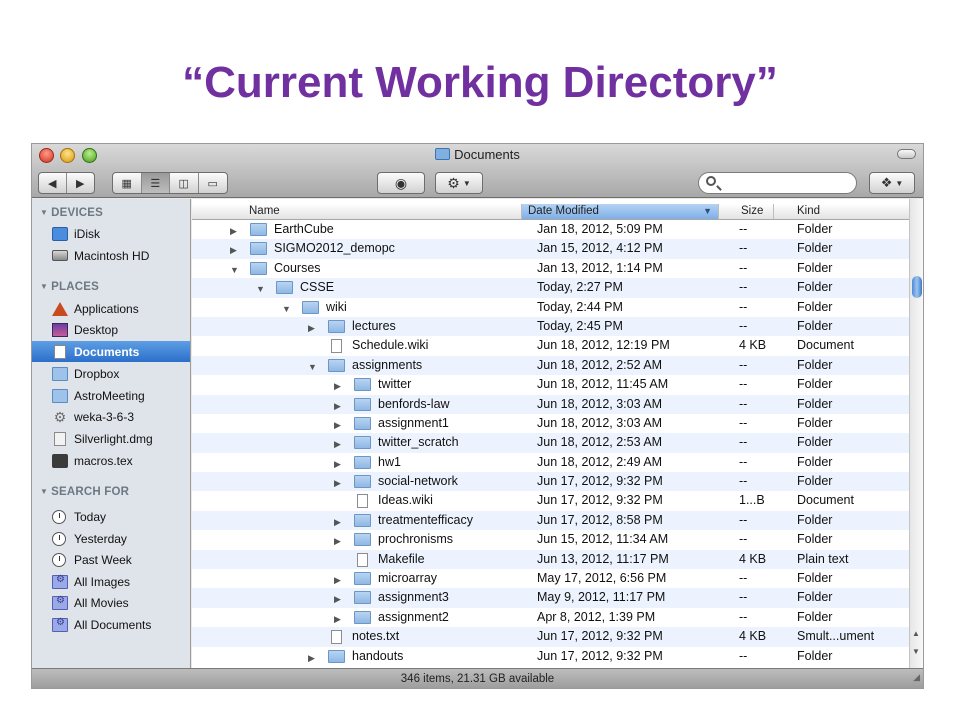  I want to click on toolbar-toggle-button, so click(906, 154).